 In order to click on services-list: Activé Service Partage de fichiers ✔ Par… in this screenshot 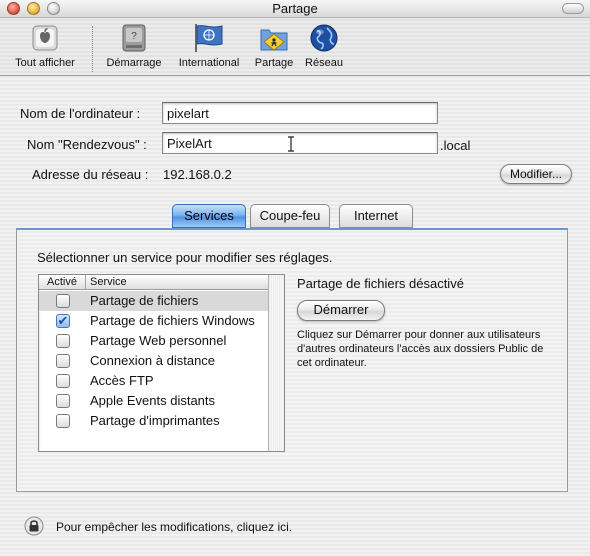, I will do `click(161, 363)`.